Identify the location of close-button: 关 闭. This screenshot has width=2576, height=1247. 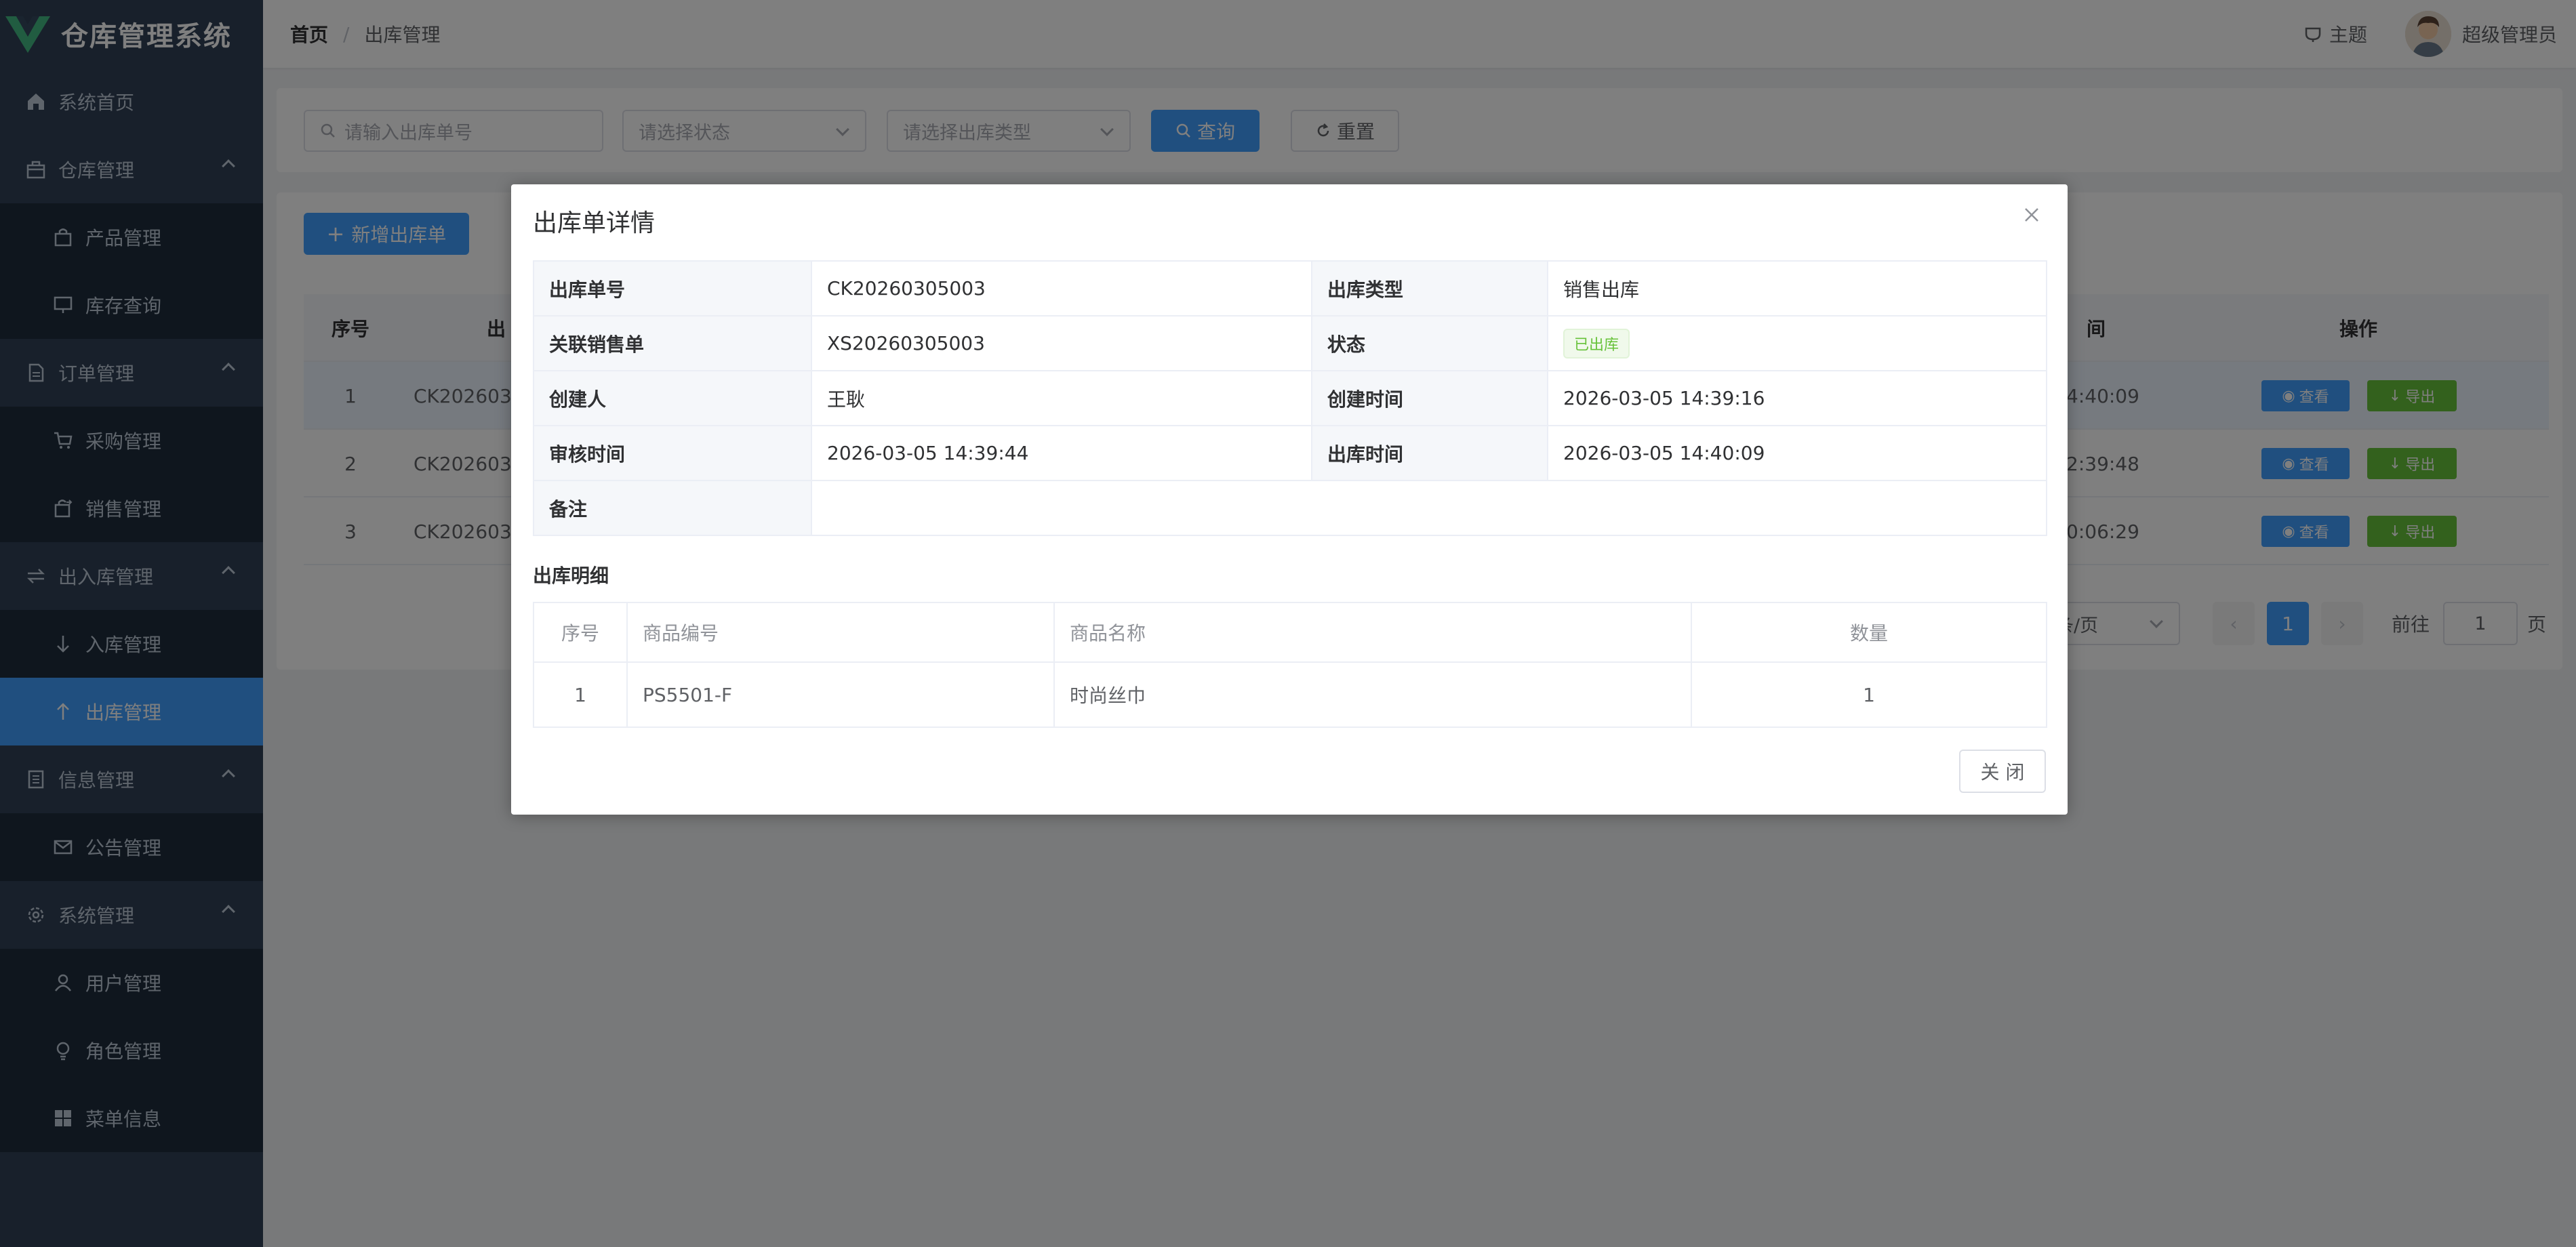
(2002, 771).